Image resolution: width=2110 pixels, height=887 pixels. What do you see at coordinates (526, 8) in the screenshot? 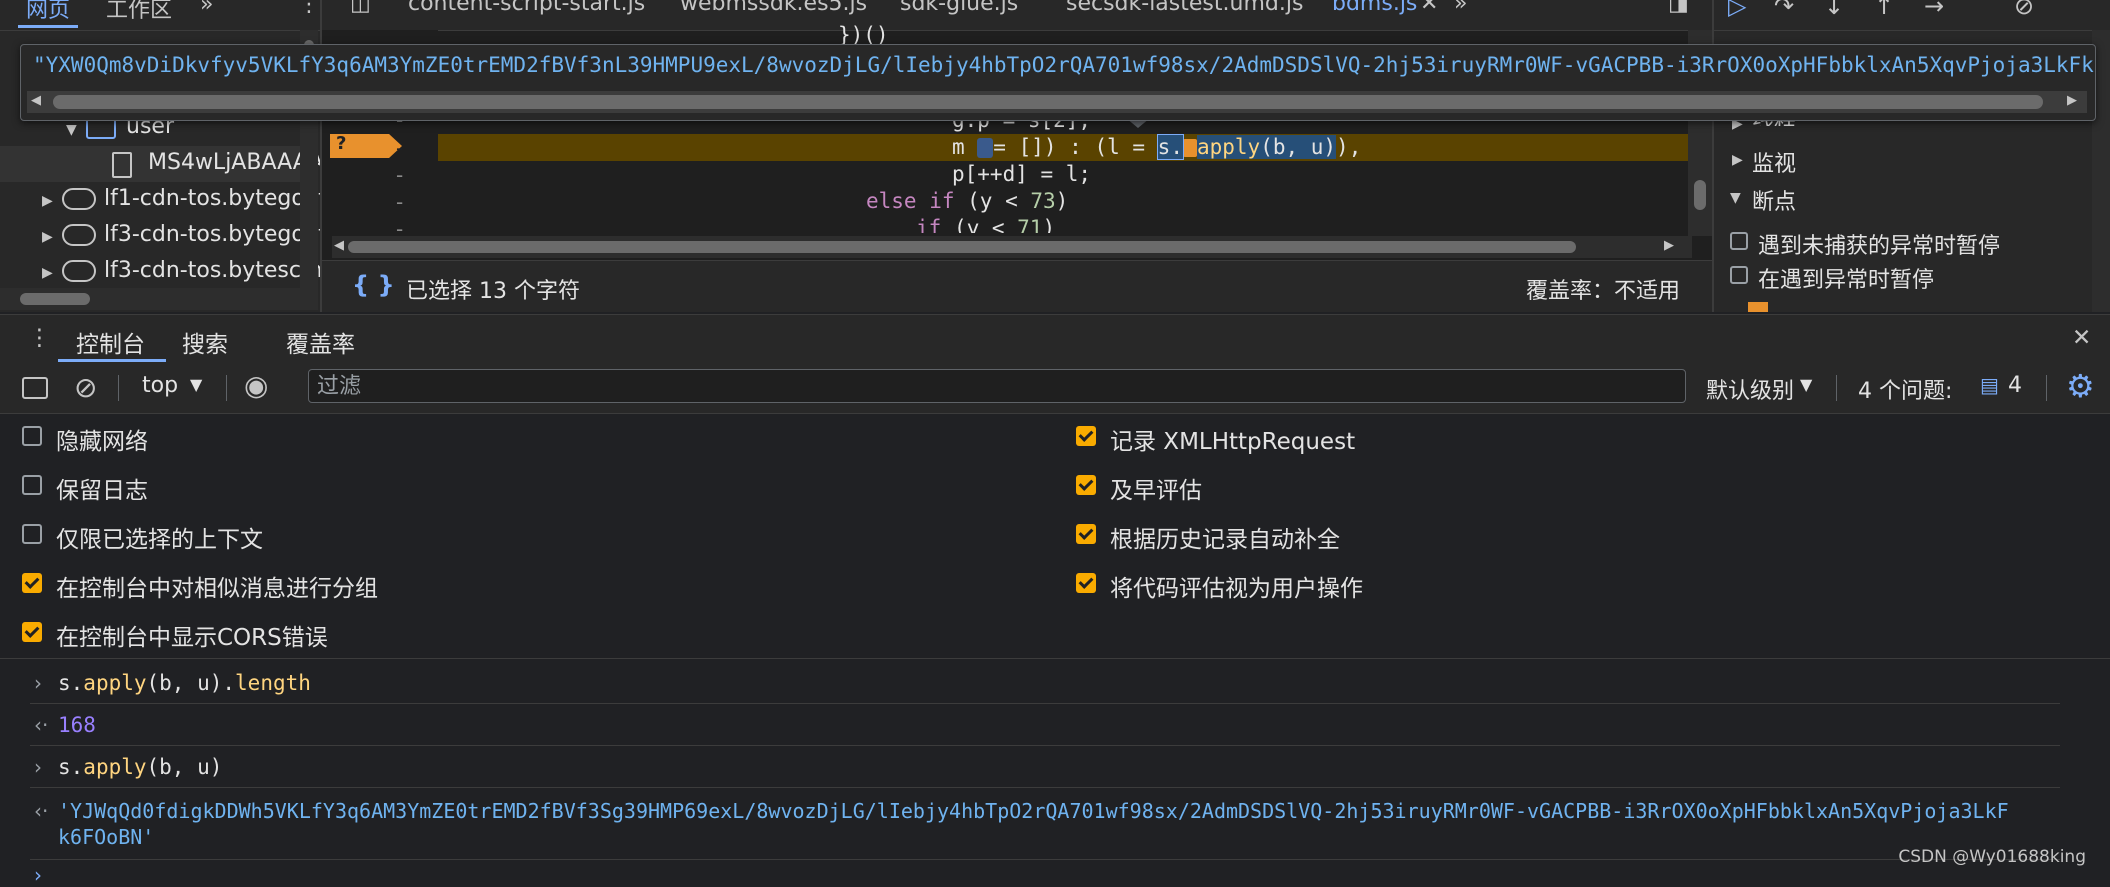
I see `file-tab: content-script-start.js` at bounding box center [526, 8].